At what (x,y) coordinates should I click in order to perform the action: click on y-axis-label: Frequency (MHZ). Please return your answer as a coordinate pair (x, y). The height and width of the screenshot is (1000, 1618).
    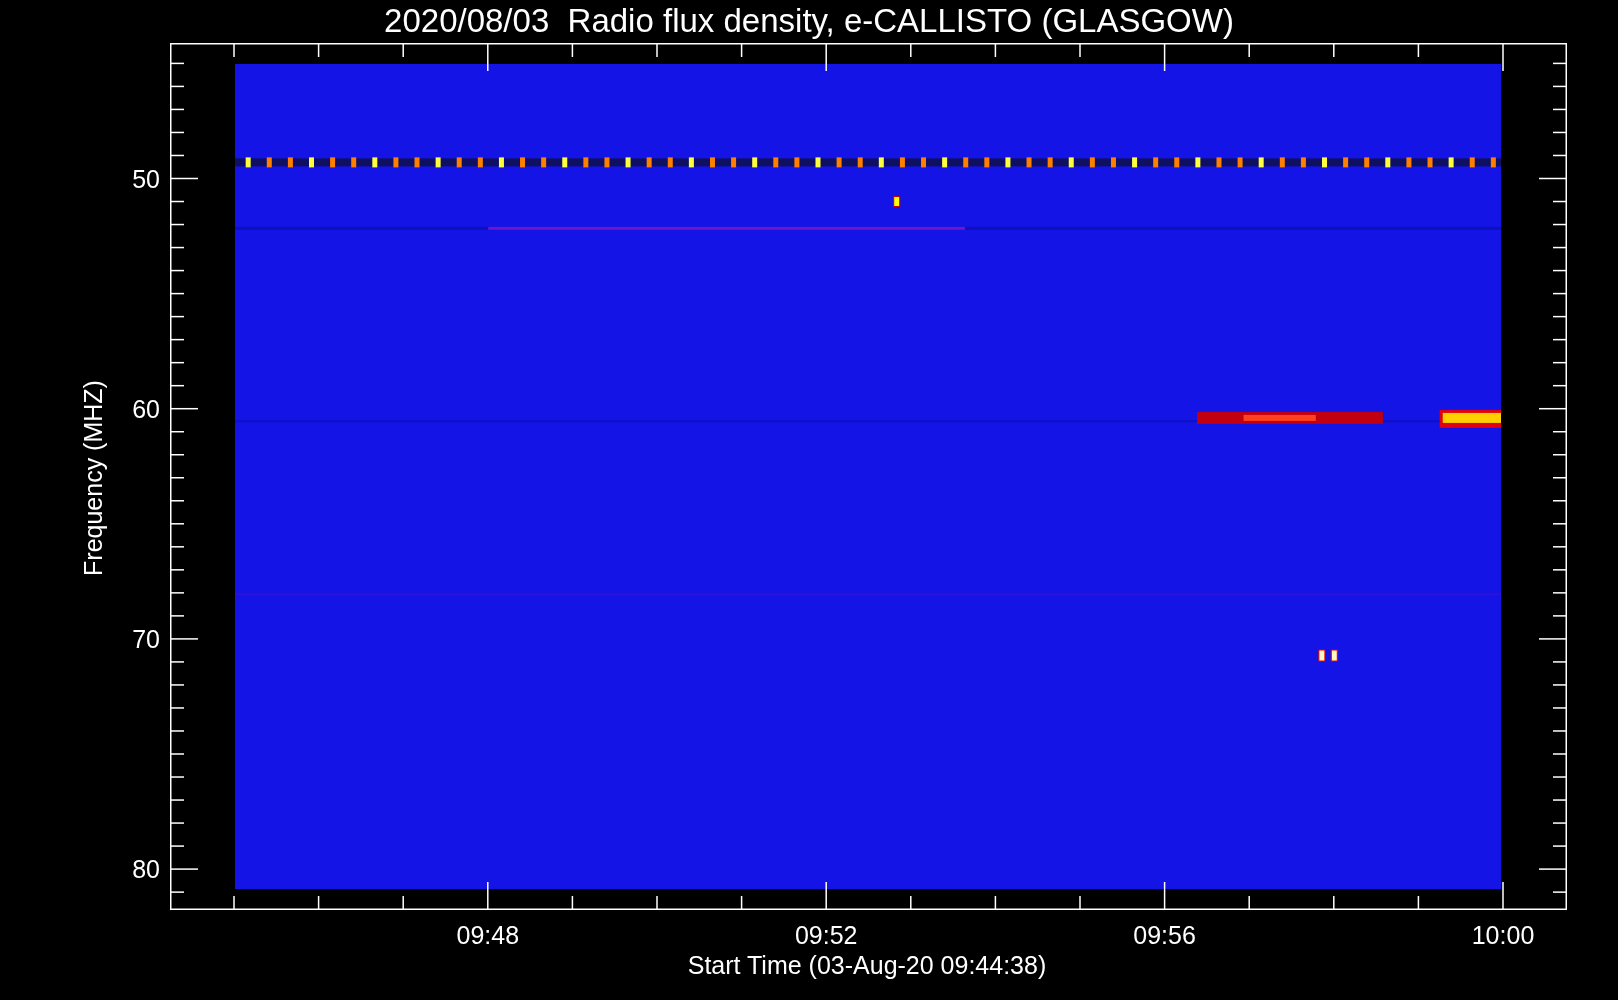
    Looking at the image, I should click on (93, 478).